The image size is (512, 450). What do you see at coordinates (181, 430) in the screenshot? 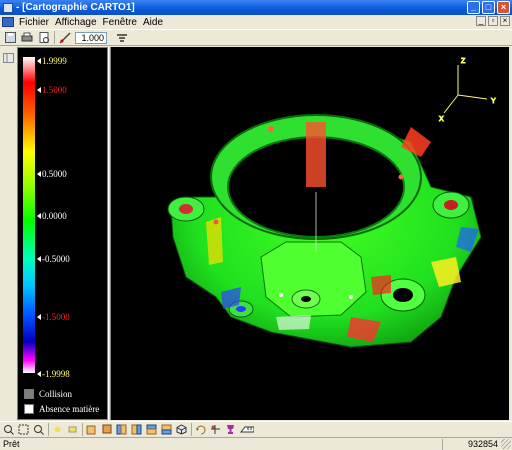
I see `view-iso-icon` at bounding box center [181, 430].